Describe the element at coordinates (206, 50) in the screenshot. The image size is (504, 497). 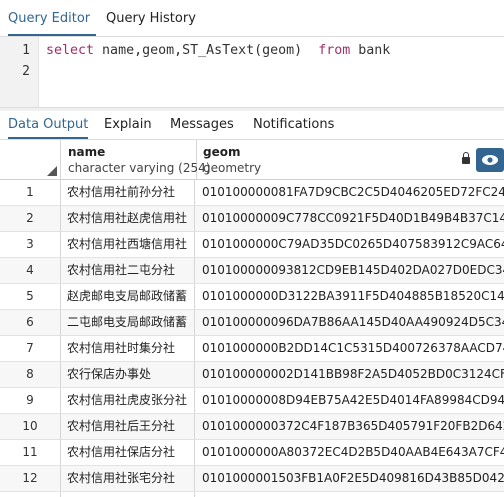
I see `sql-columns: name,geom,ST_AsText(geom)` at that location.